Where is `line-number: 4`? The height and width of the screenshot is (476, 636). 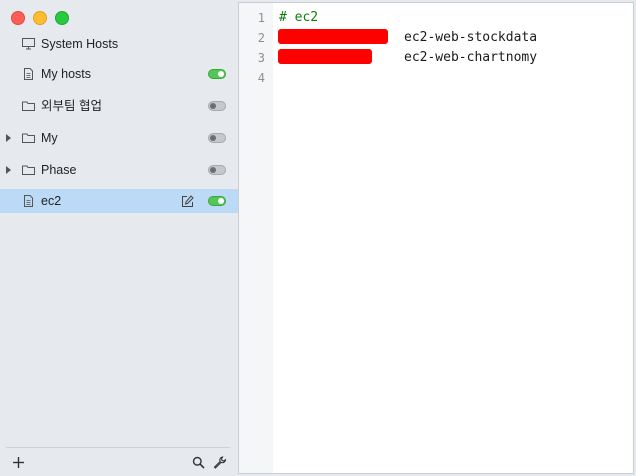
line-number: 4 is located at coordinates (261, 78).